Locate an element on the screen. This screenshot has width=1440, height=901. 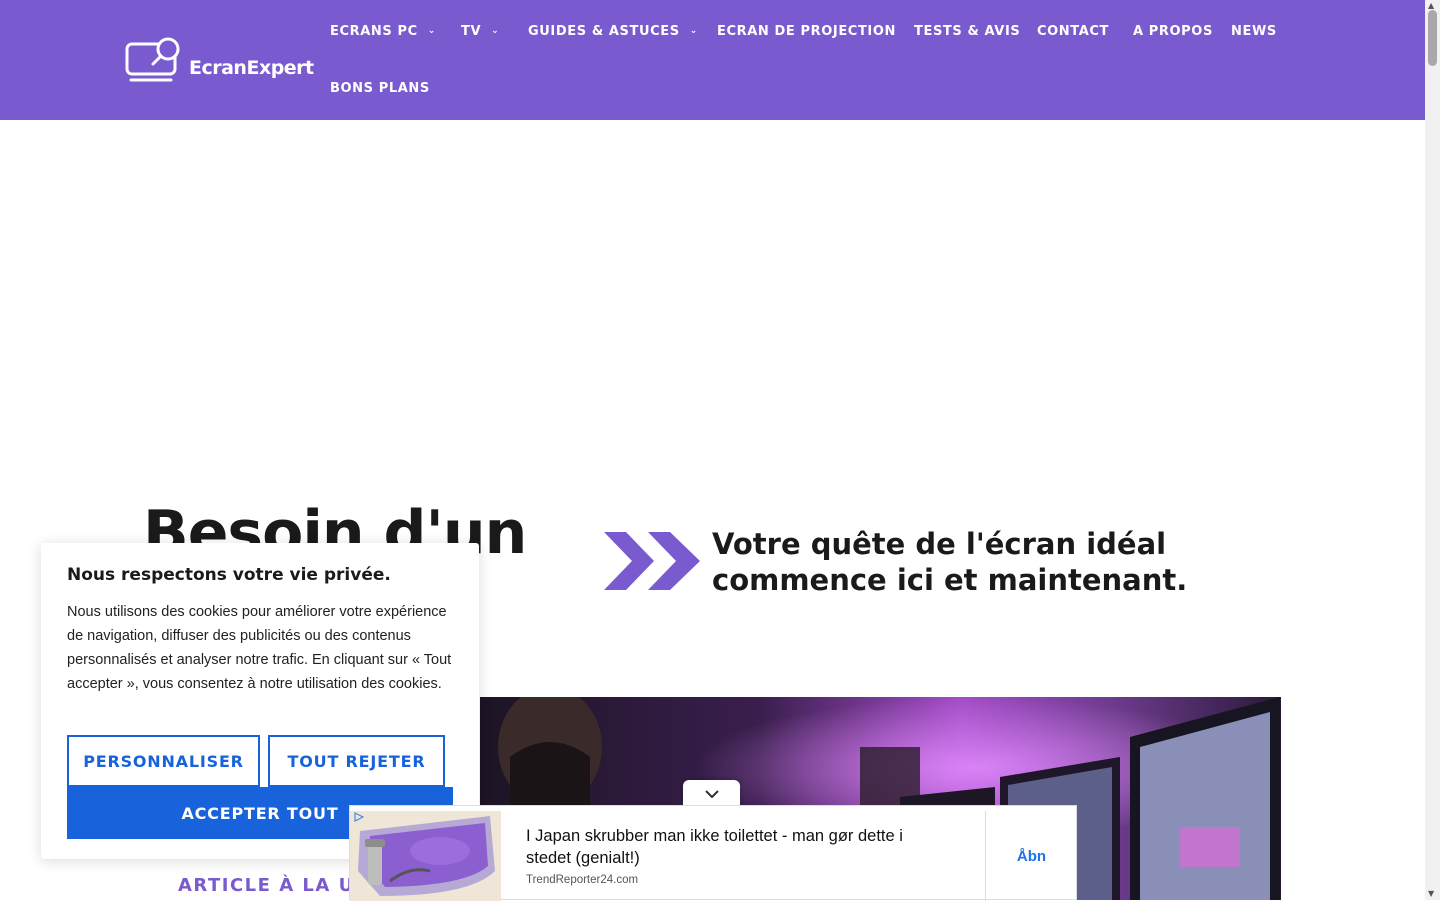
nav-tests-avis: TESTS & AVIS is located at coordinates (967, 31).